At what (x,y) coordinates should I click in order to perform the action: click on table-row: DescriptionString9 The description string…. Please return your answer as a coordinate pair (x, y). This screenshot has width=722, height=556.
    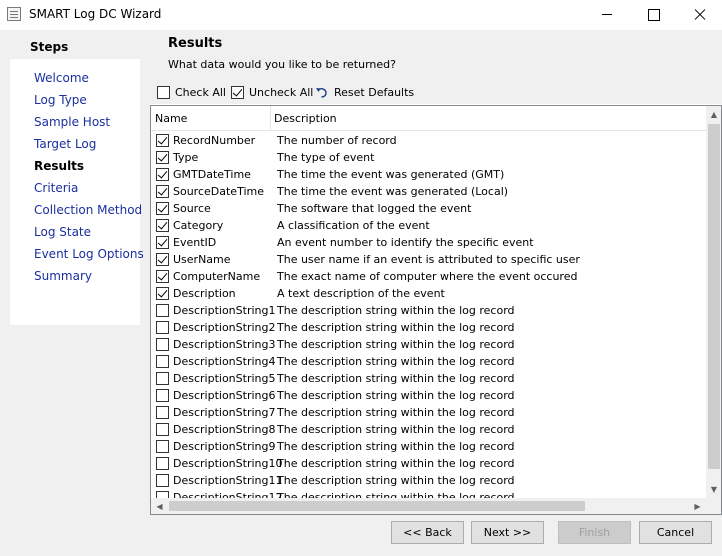
    Looking at the image, I should click on (428, 446).